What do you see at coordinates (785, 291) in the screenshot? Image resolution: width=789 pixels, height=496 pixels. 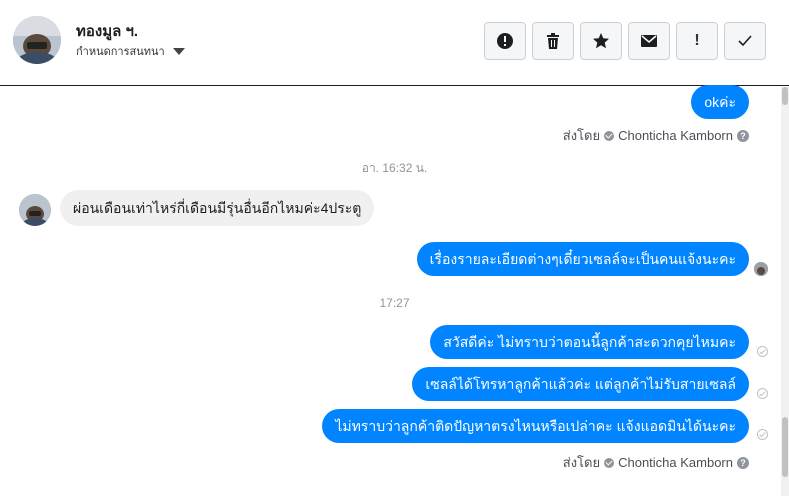 I see `thread-scrollbar` at bounding box center [785, 291].